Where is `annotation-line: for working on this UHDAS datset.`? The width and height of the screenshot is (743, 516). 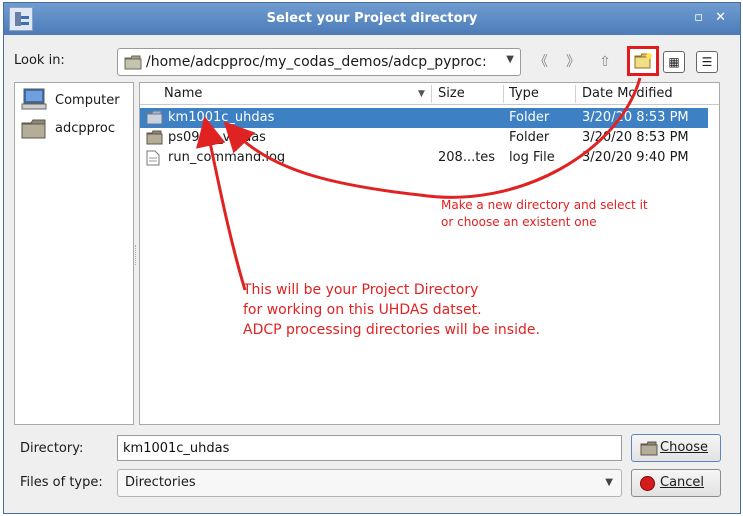
annotation-line: for working on this UHDAS datset. is located at coordinates (362, 310).